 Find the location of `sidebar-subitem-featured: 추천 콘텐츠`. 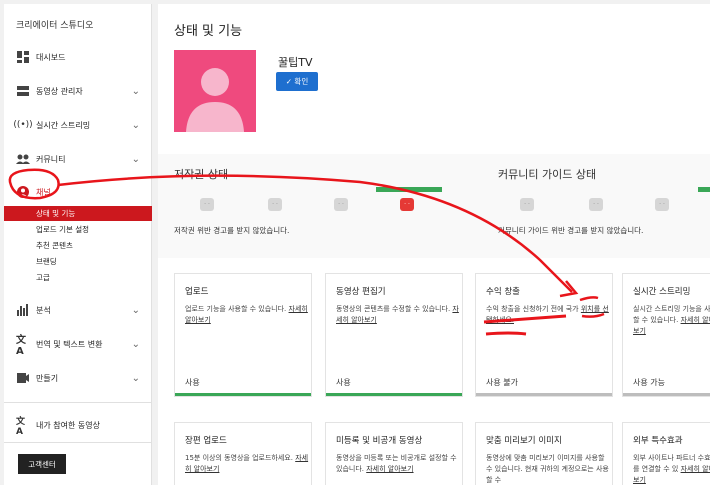

sidebar-subitem-featured: 추천 콘텐츠 is located at coordinates (78, 245).